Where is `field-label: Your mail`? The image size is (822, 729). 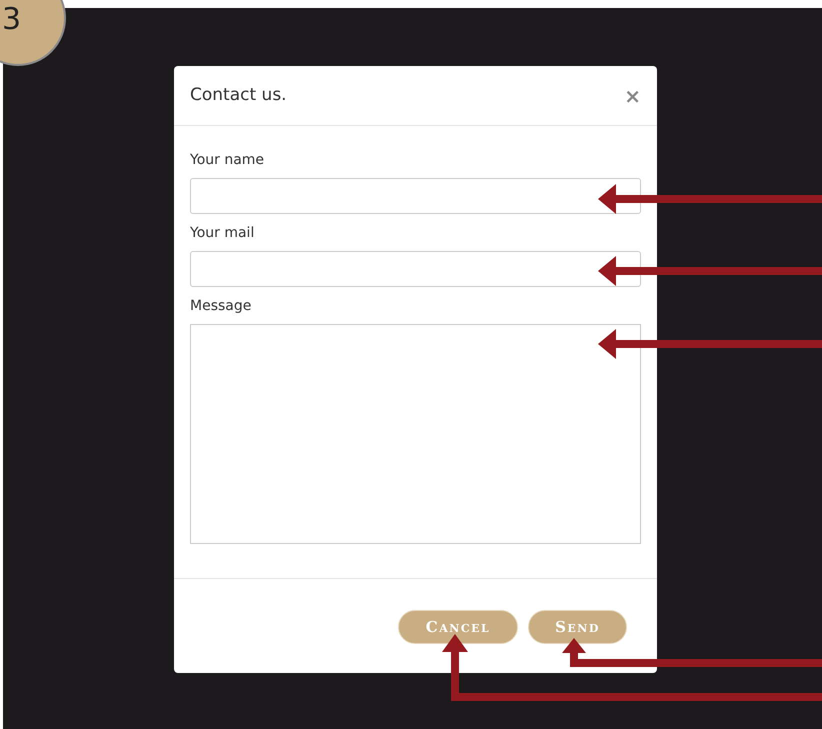
field-label: Your mail is located at coordinates (223, 233).